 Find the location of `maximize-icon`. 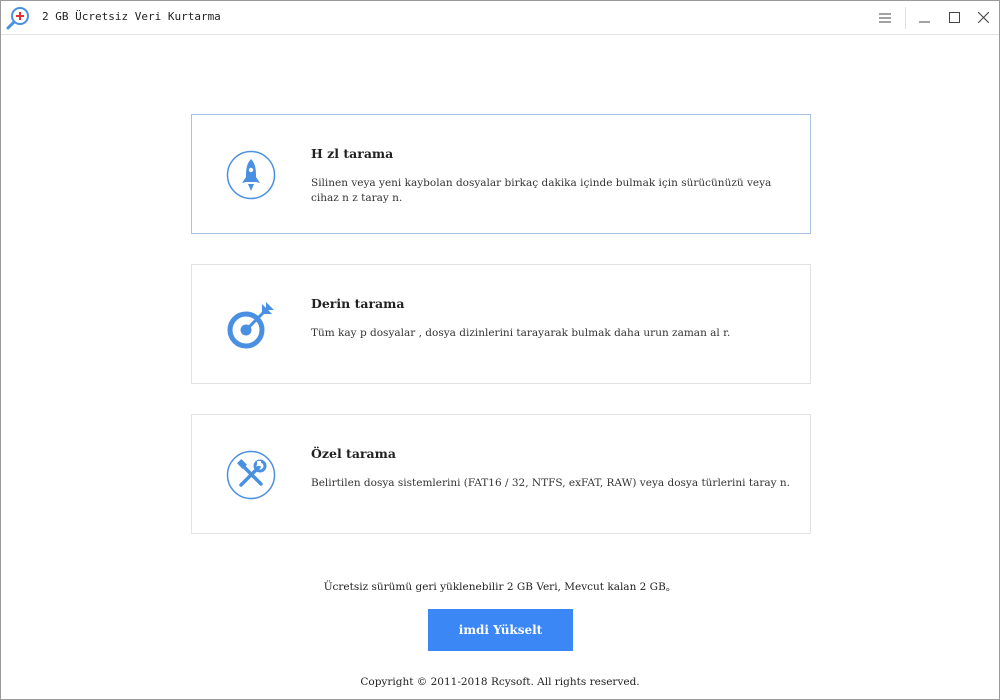

maximize-icon is located at coordinates (954, 17).